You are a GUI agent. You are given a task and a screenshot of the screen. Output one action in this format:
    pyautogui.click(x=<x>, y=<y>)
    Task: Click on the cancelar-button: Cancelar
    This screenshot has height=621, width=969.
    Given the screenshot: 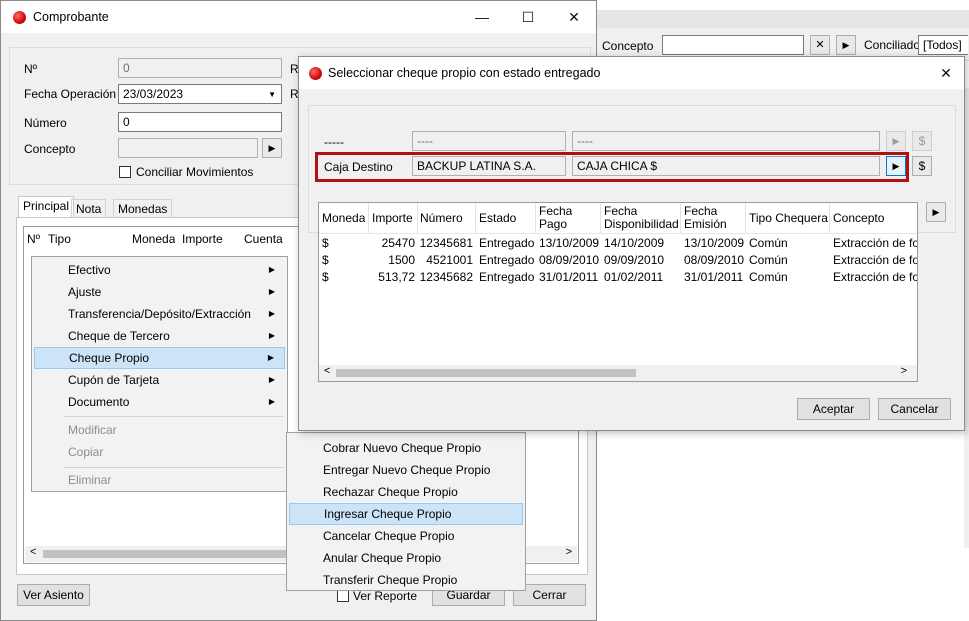 What is the action you would take?
    pyautogui.click(x=914, y=409)
    